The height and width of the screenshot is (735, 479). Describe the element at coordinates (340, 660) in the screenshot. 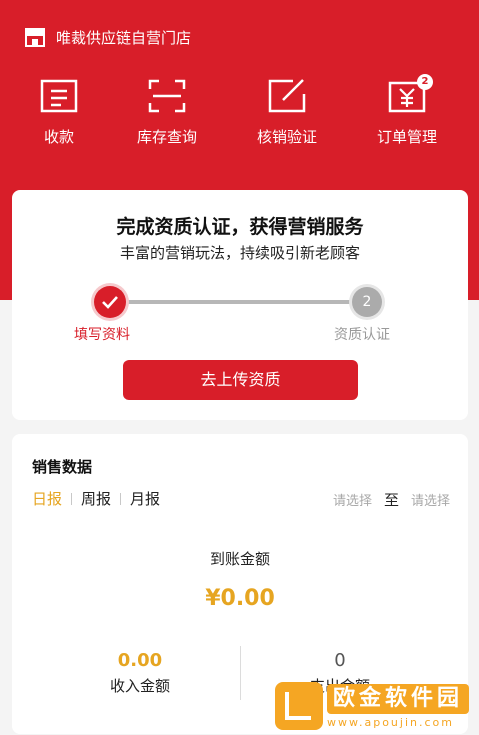

I see `expense-value: 0` at that location.